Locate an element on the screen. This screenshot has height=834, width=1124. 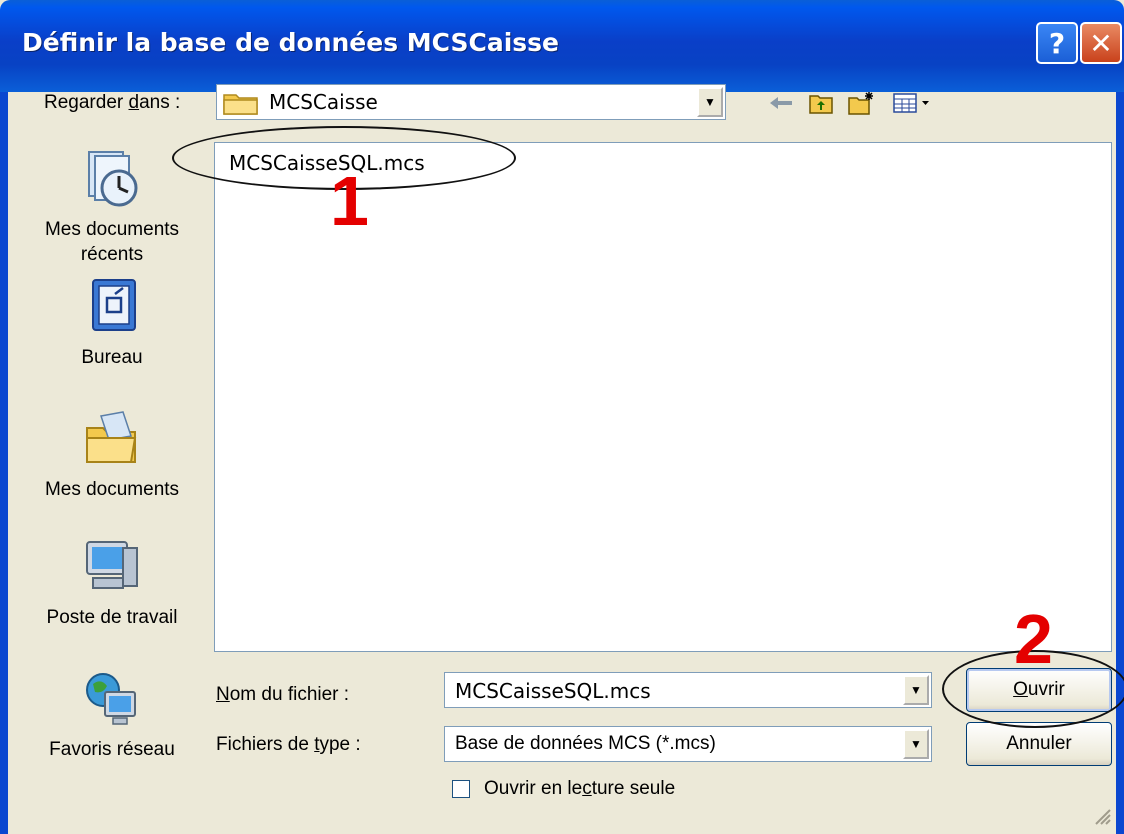
place-recent-documents: Mes documents récents is located at coordinates (112, 207).